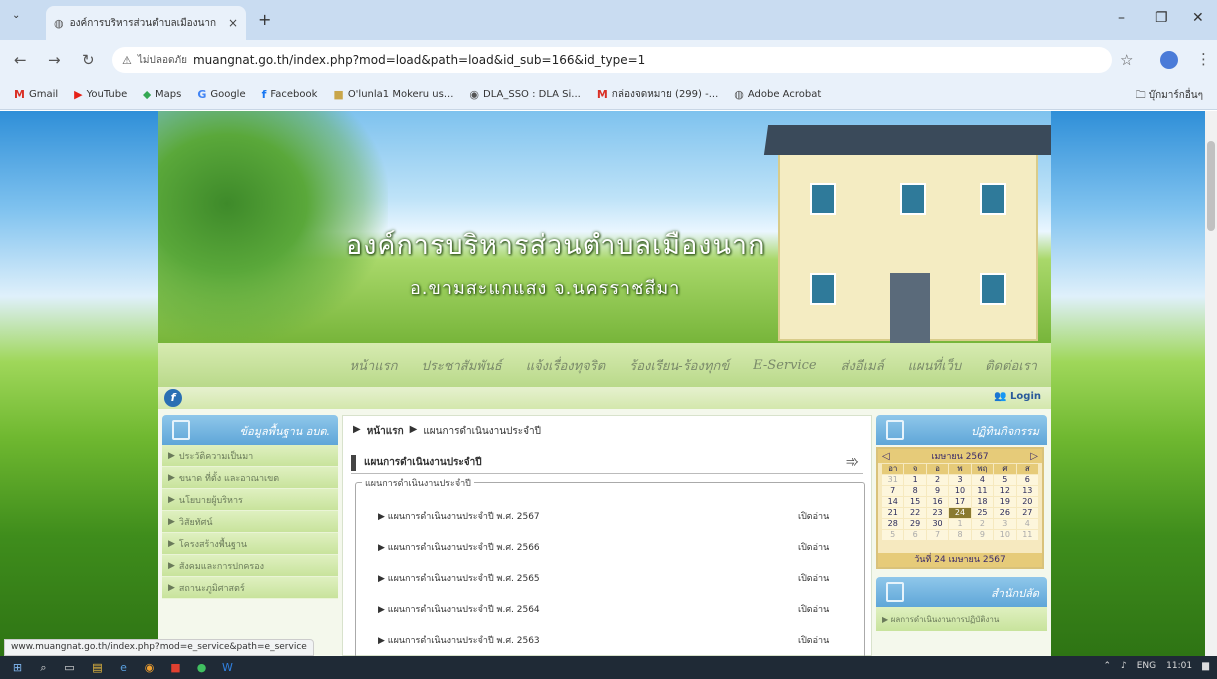  What do you see at coordinates (1121, 18) in the screenshot?
I see `minimize-icon: –` at bounding box center [1121, 18].